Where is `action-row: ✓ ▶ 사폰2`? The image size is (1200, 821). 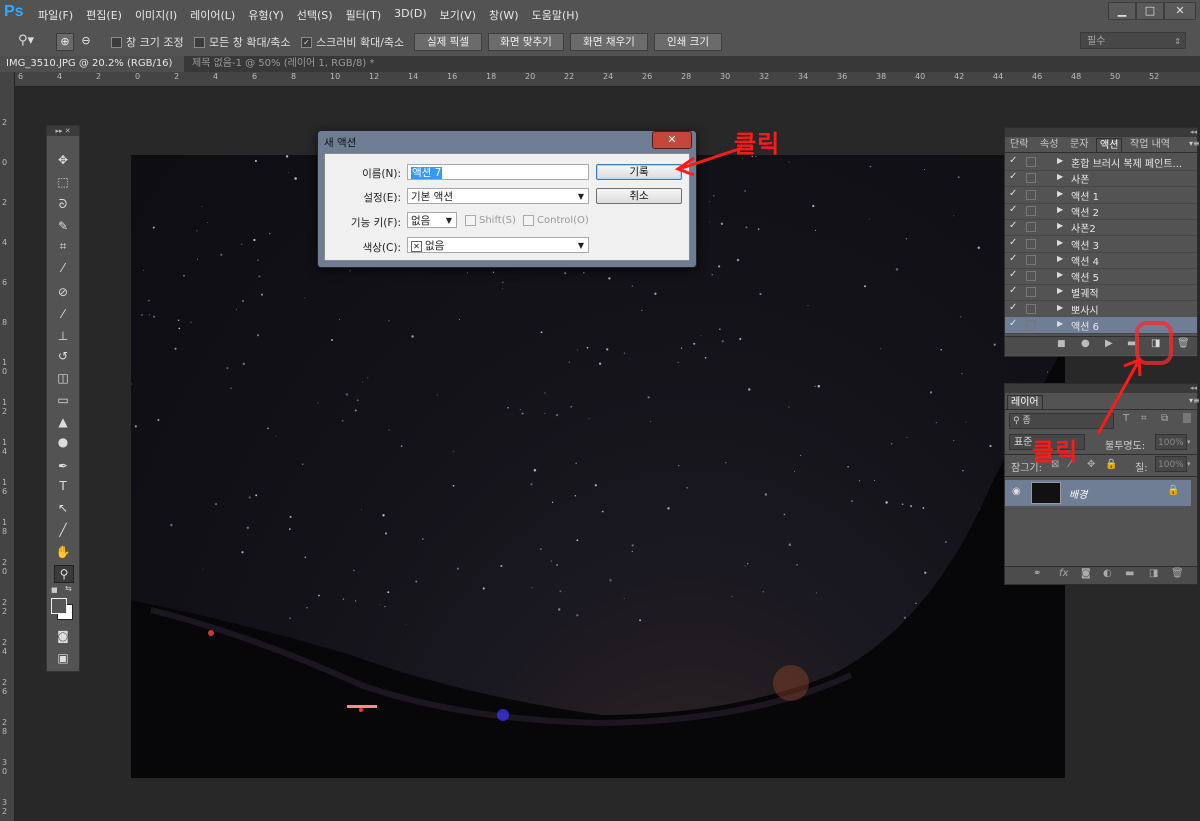
action-row: ✓ ▶ 사폰2 is located at coordinates (1101, 228).